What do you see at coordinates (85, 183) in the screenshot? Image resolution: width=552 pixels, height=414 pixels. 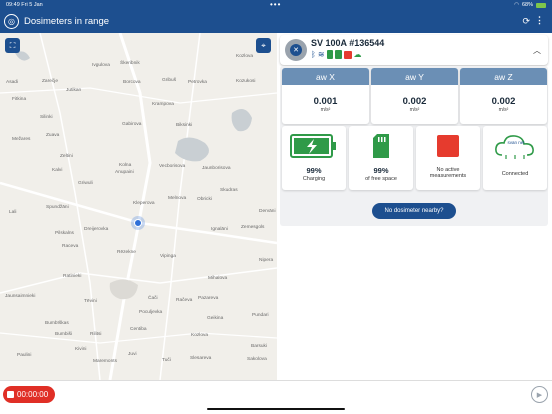 I see `town-label: Griwuli` at bounding box center [85, 183].